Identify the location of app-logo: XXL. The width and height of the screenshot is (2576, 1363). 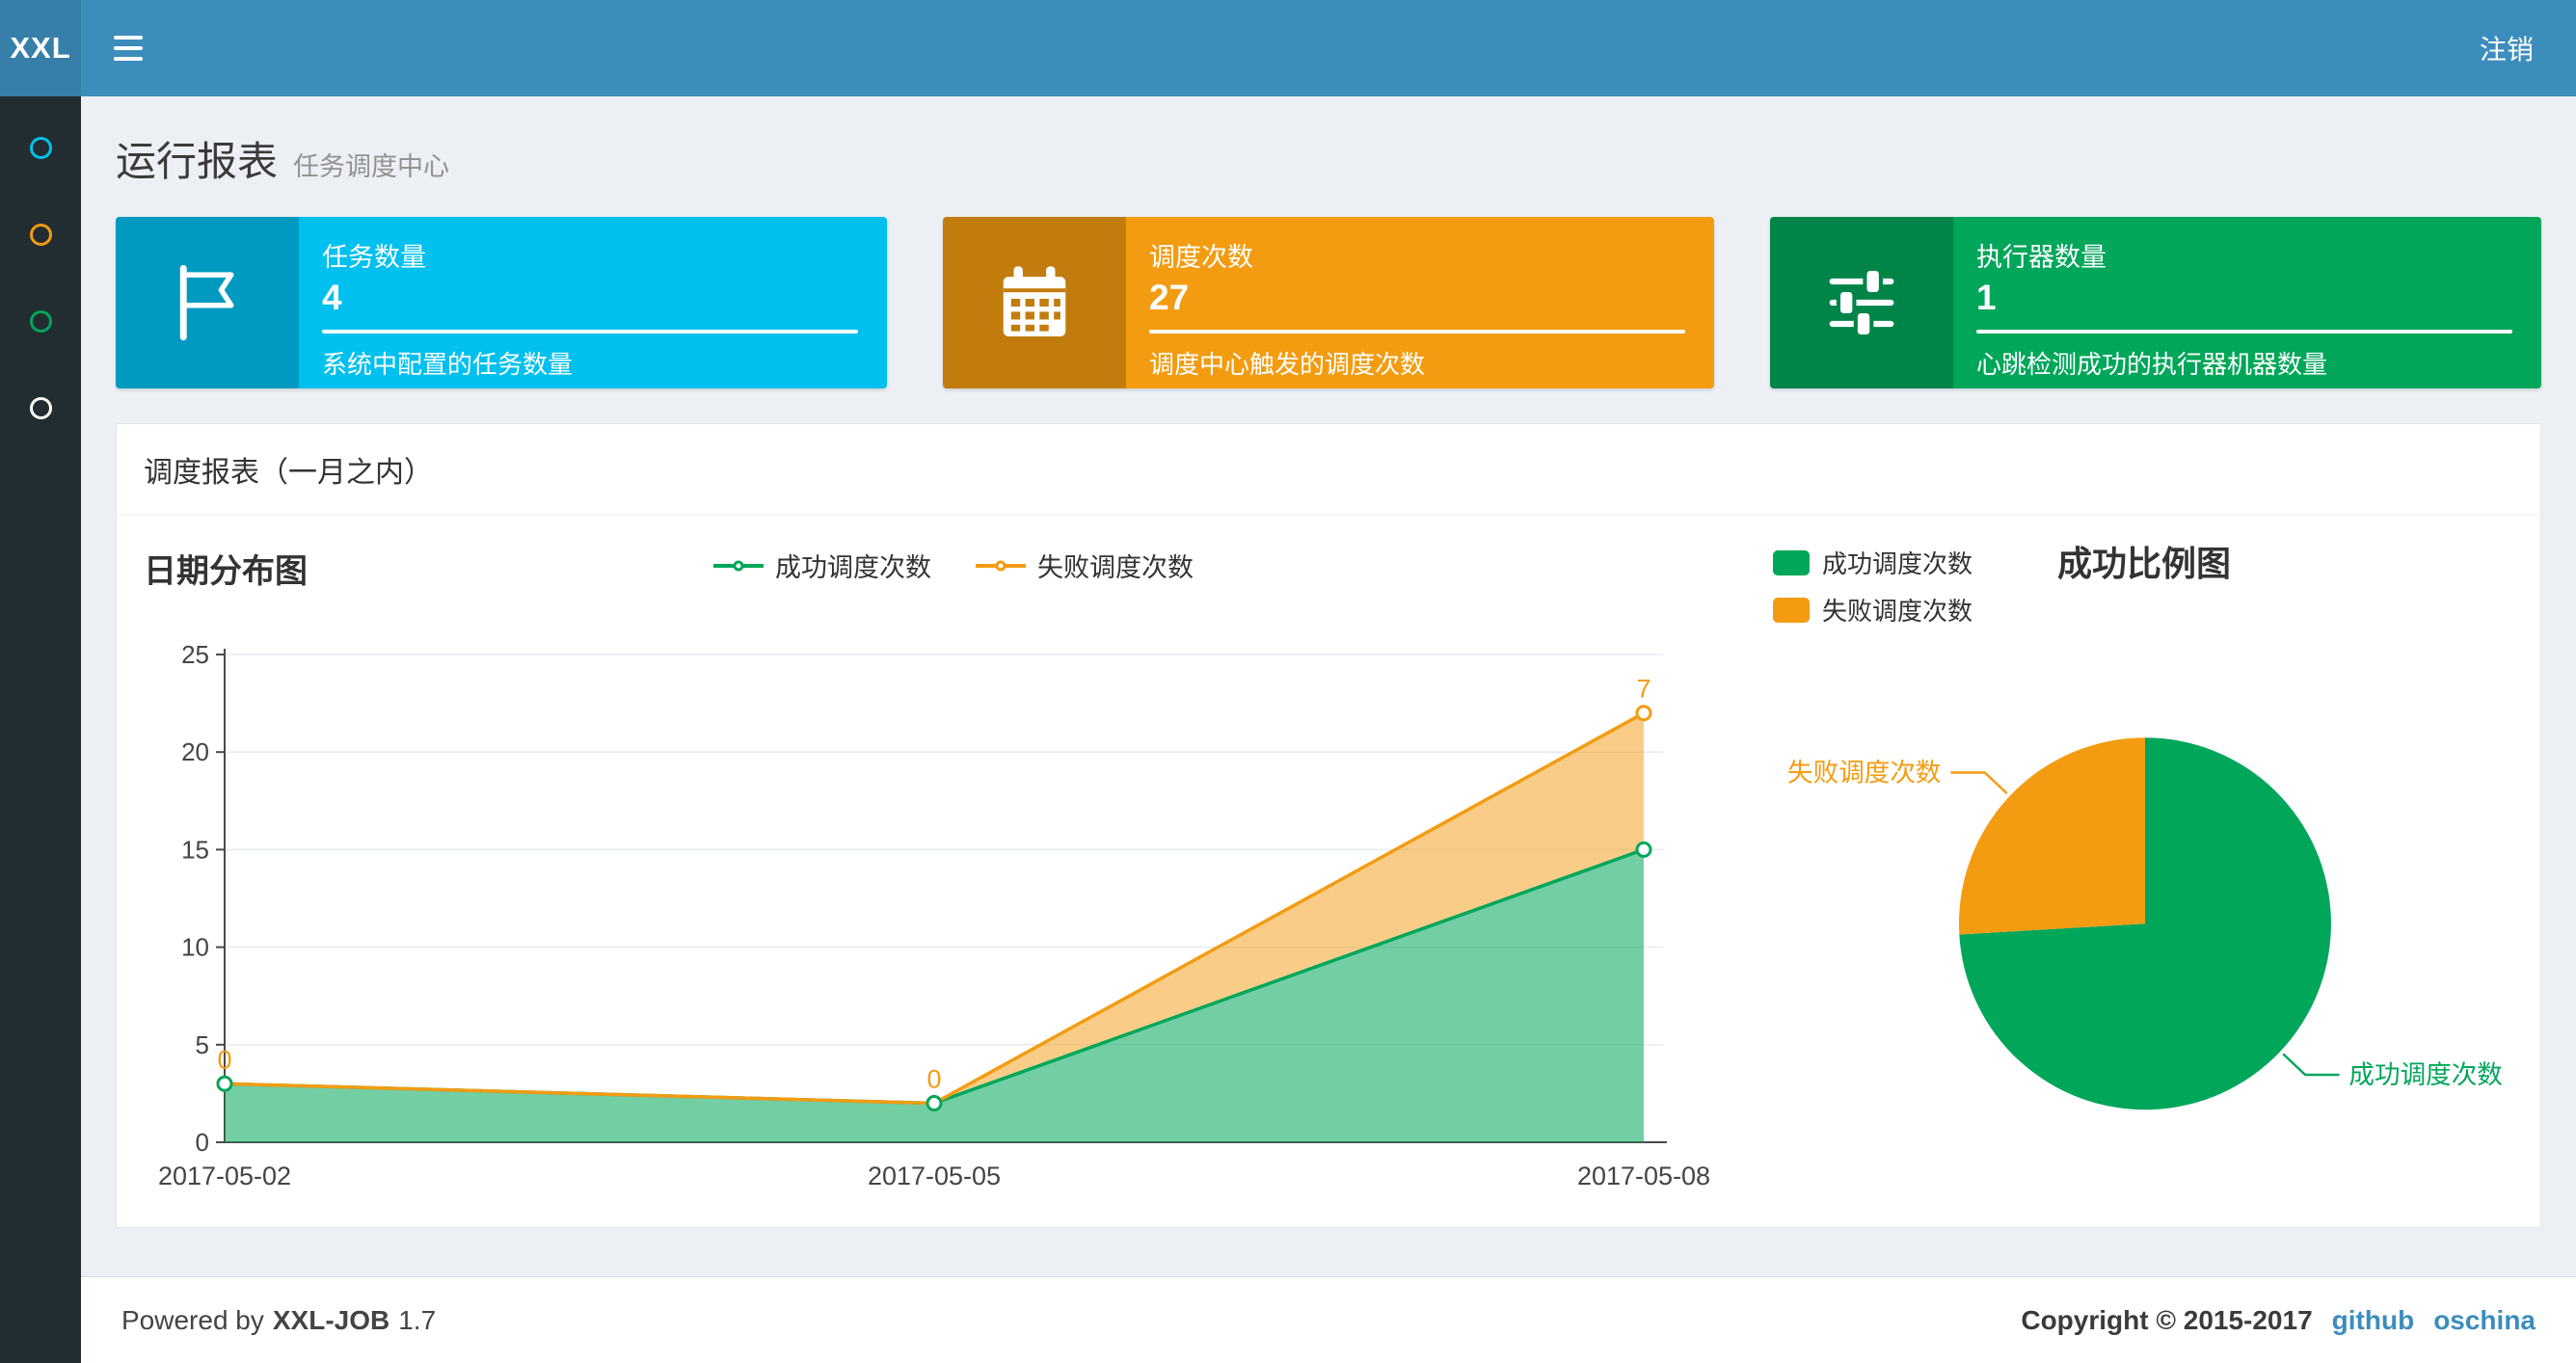
(41, 48).